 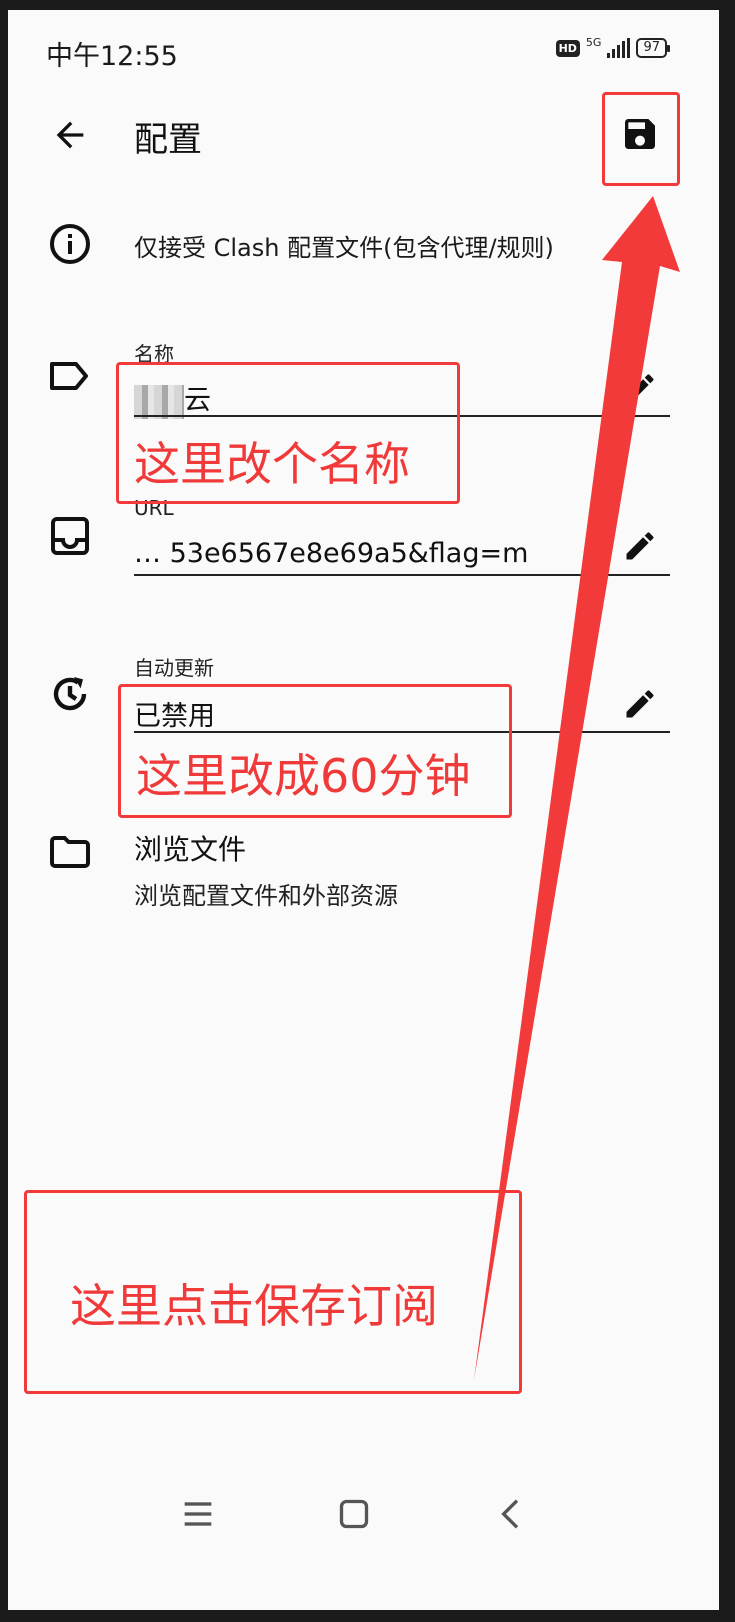 What do you see at coordinates (512, 1514) in the screenshot?
I see `chevron-left-icon` at bounding box center [512, 1514].